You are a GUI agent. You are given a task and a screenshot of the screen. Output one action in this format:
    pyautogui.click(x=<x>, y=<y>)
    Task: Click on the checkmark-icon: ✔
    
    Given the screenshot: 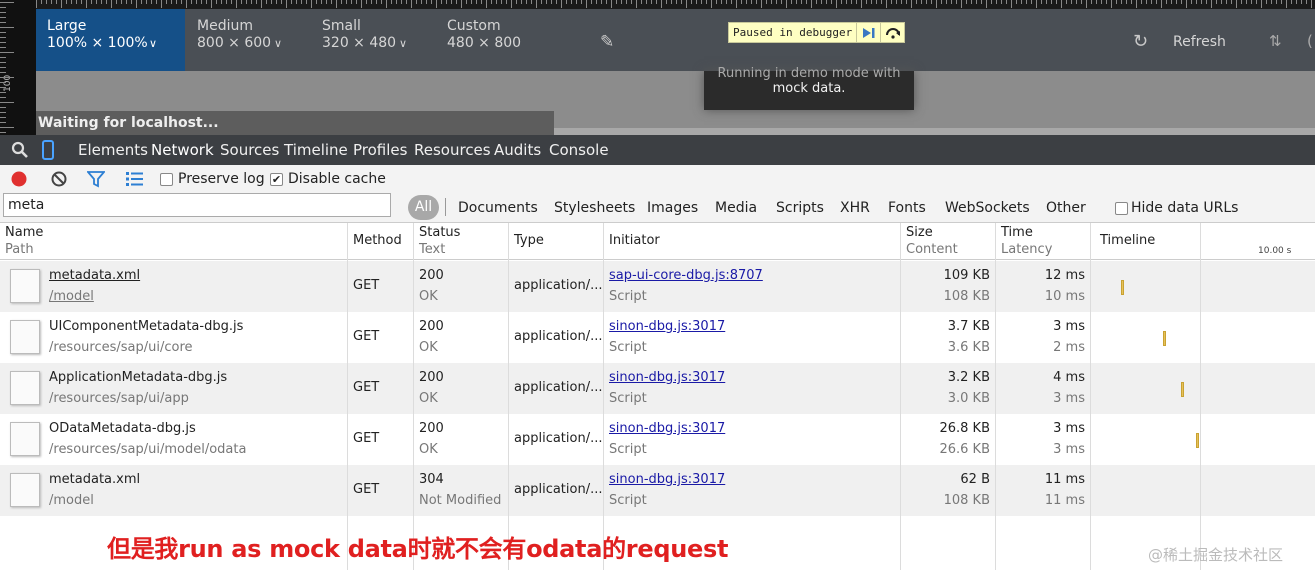 What is the action you would take?
    pyautogui.click(x=276, y=179)
    